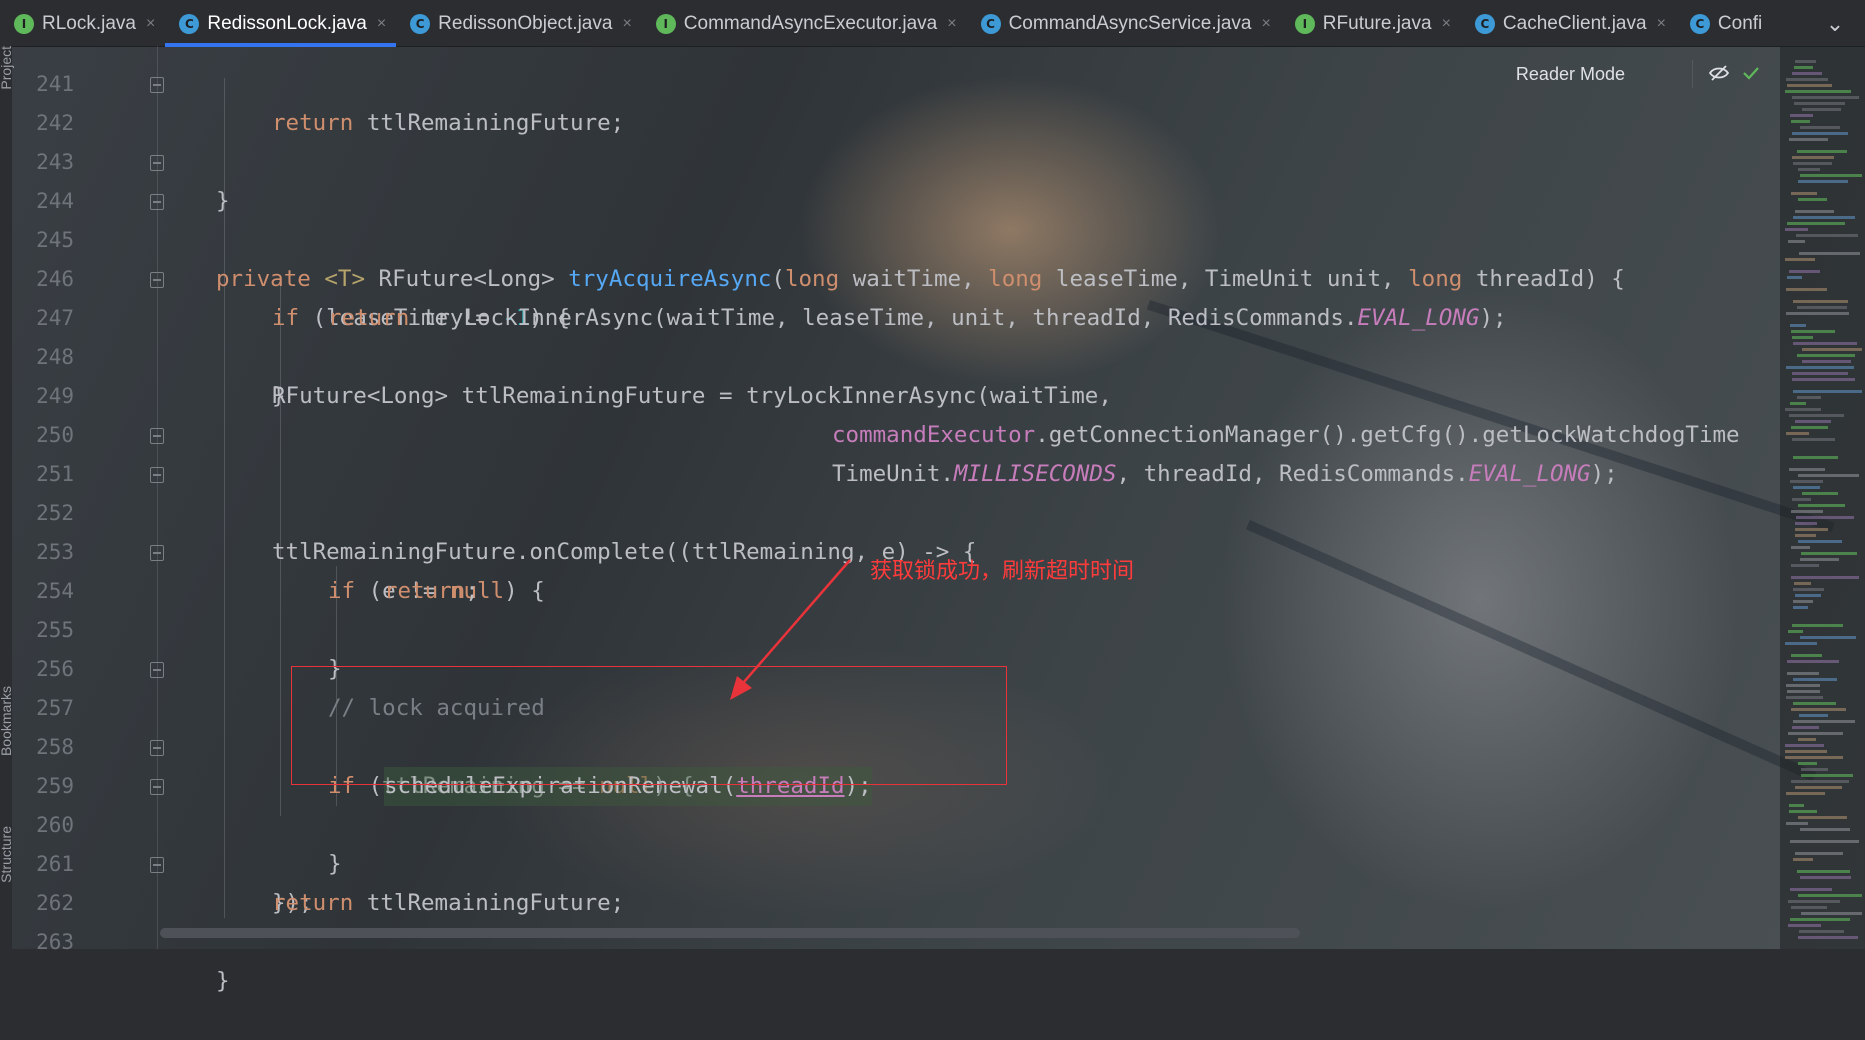  What do you see at coordinates (730, 933) in the screenshot?
I see `horizontal-scrollbar` at bounding box center [730, 933].